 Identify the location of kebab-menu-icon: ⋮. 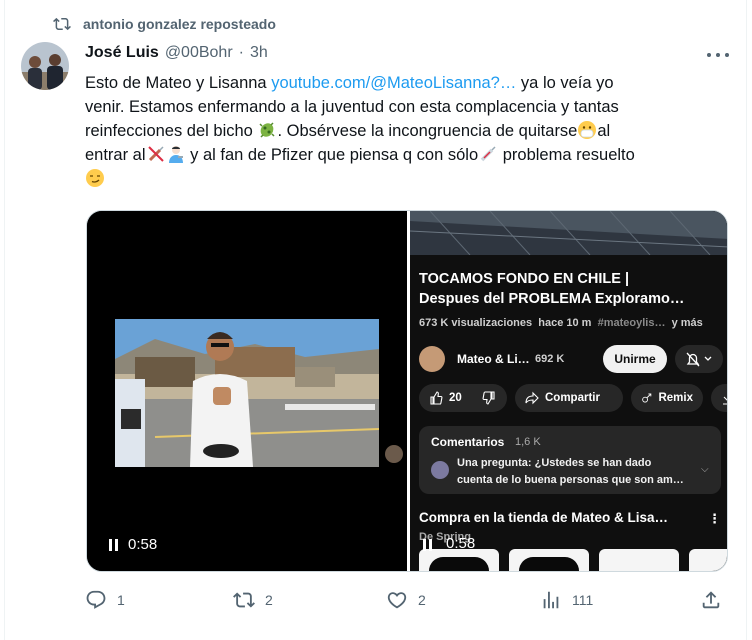
(714, 518).